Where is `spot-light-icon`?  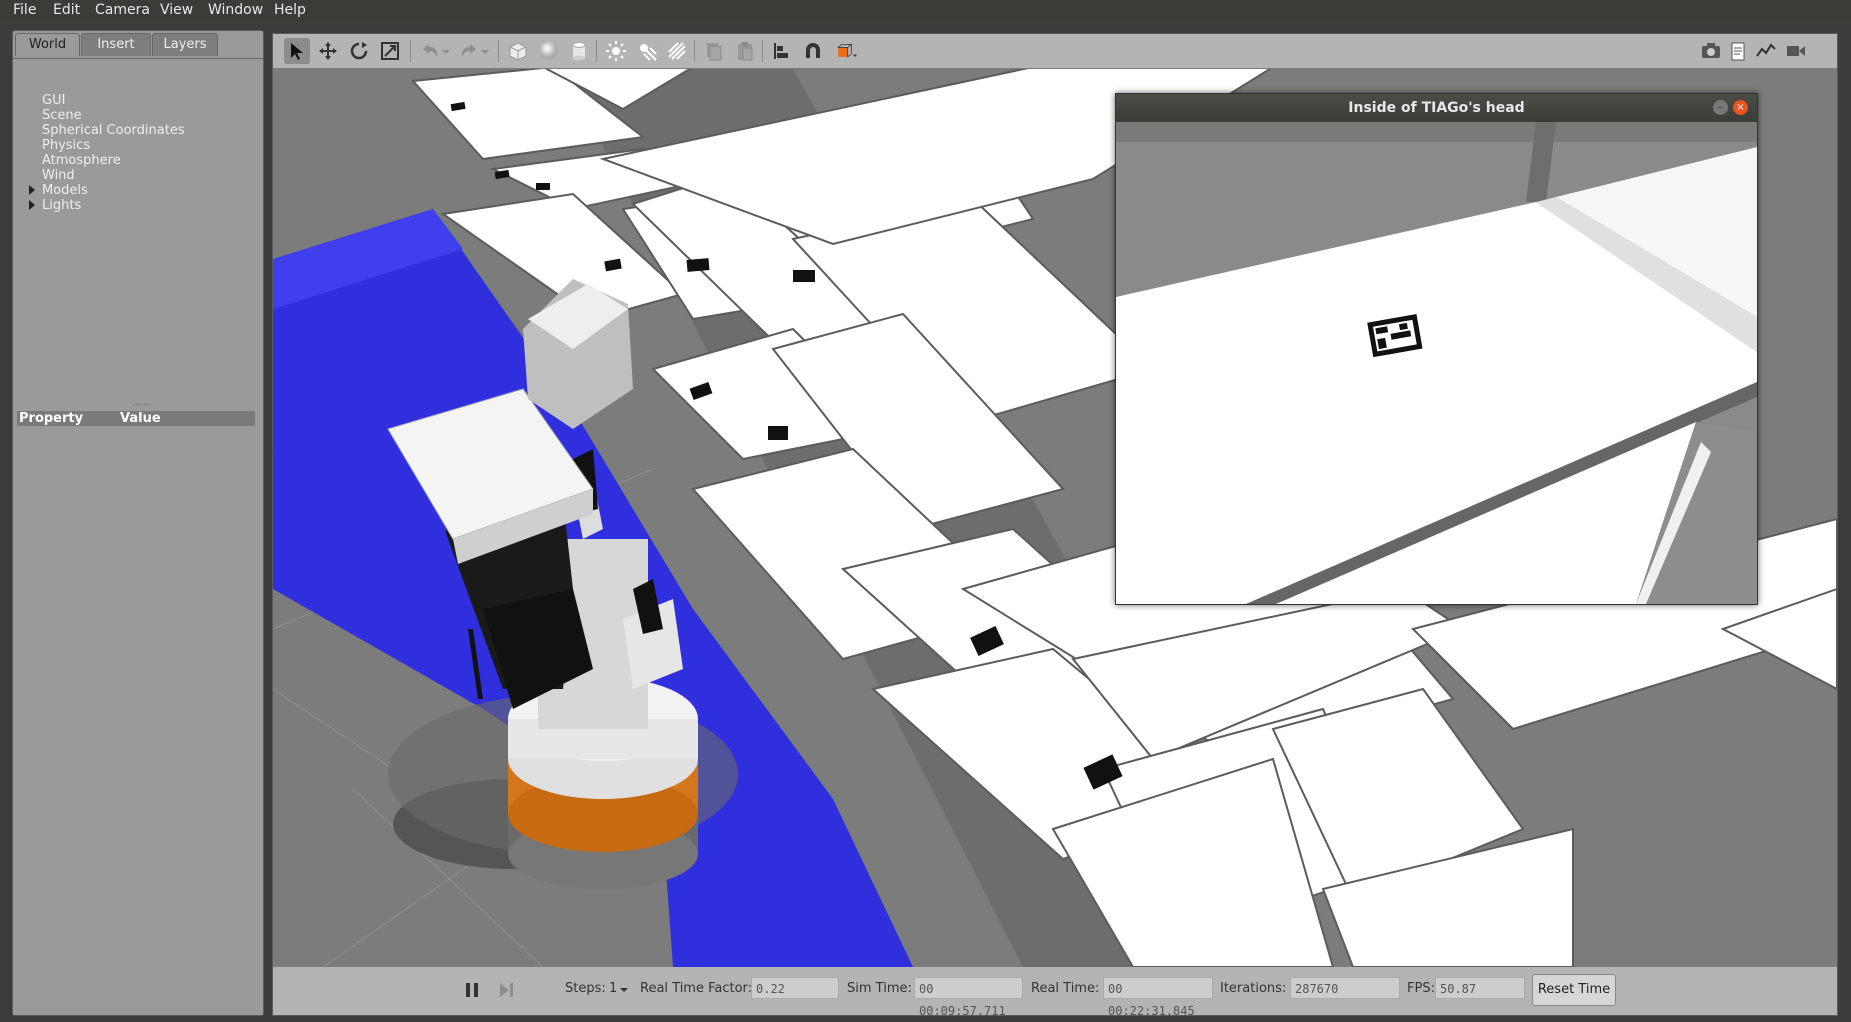
spot-light-icon is located at coordinates (647, 51).